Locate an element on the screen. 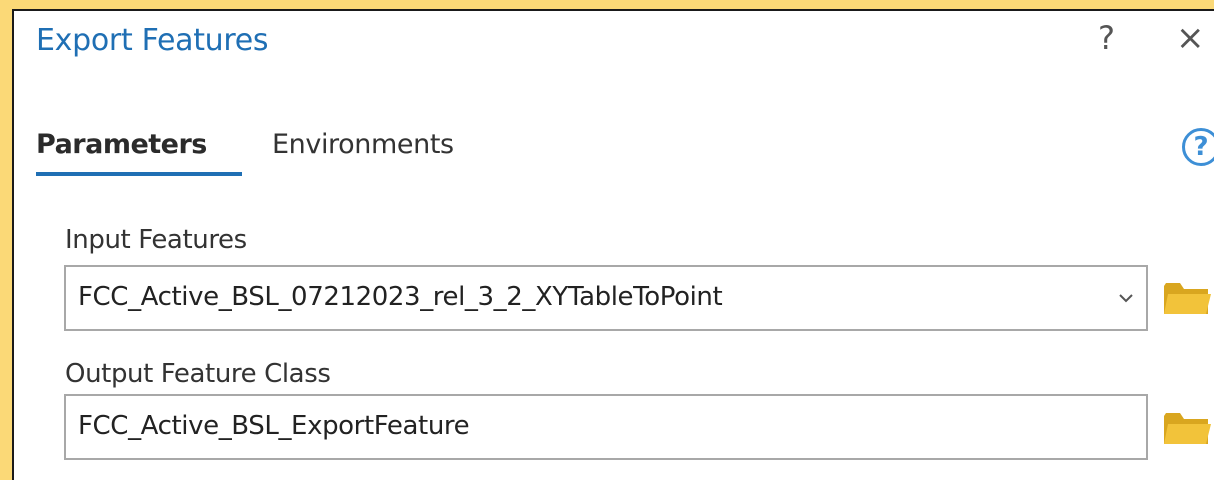 This screenshot has height=480, width=1214. tab-environments: Environments is located at coordinates (363, 144).